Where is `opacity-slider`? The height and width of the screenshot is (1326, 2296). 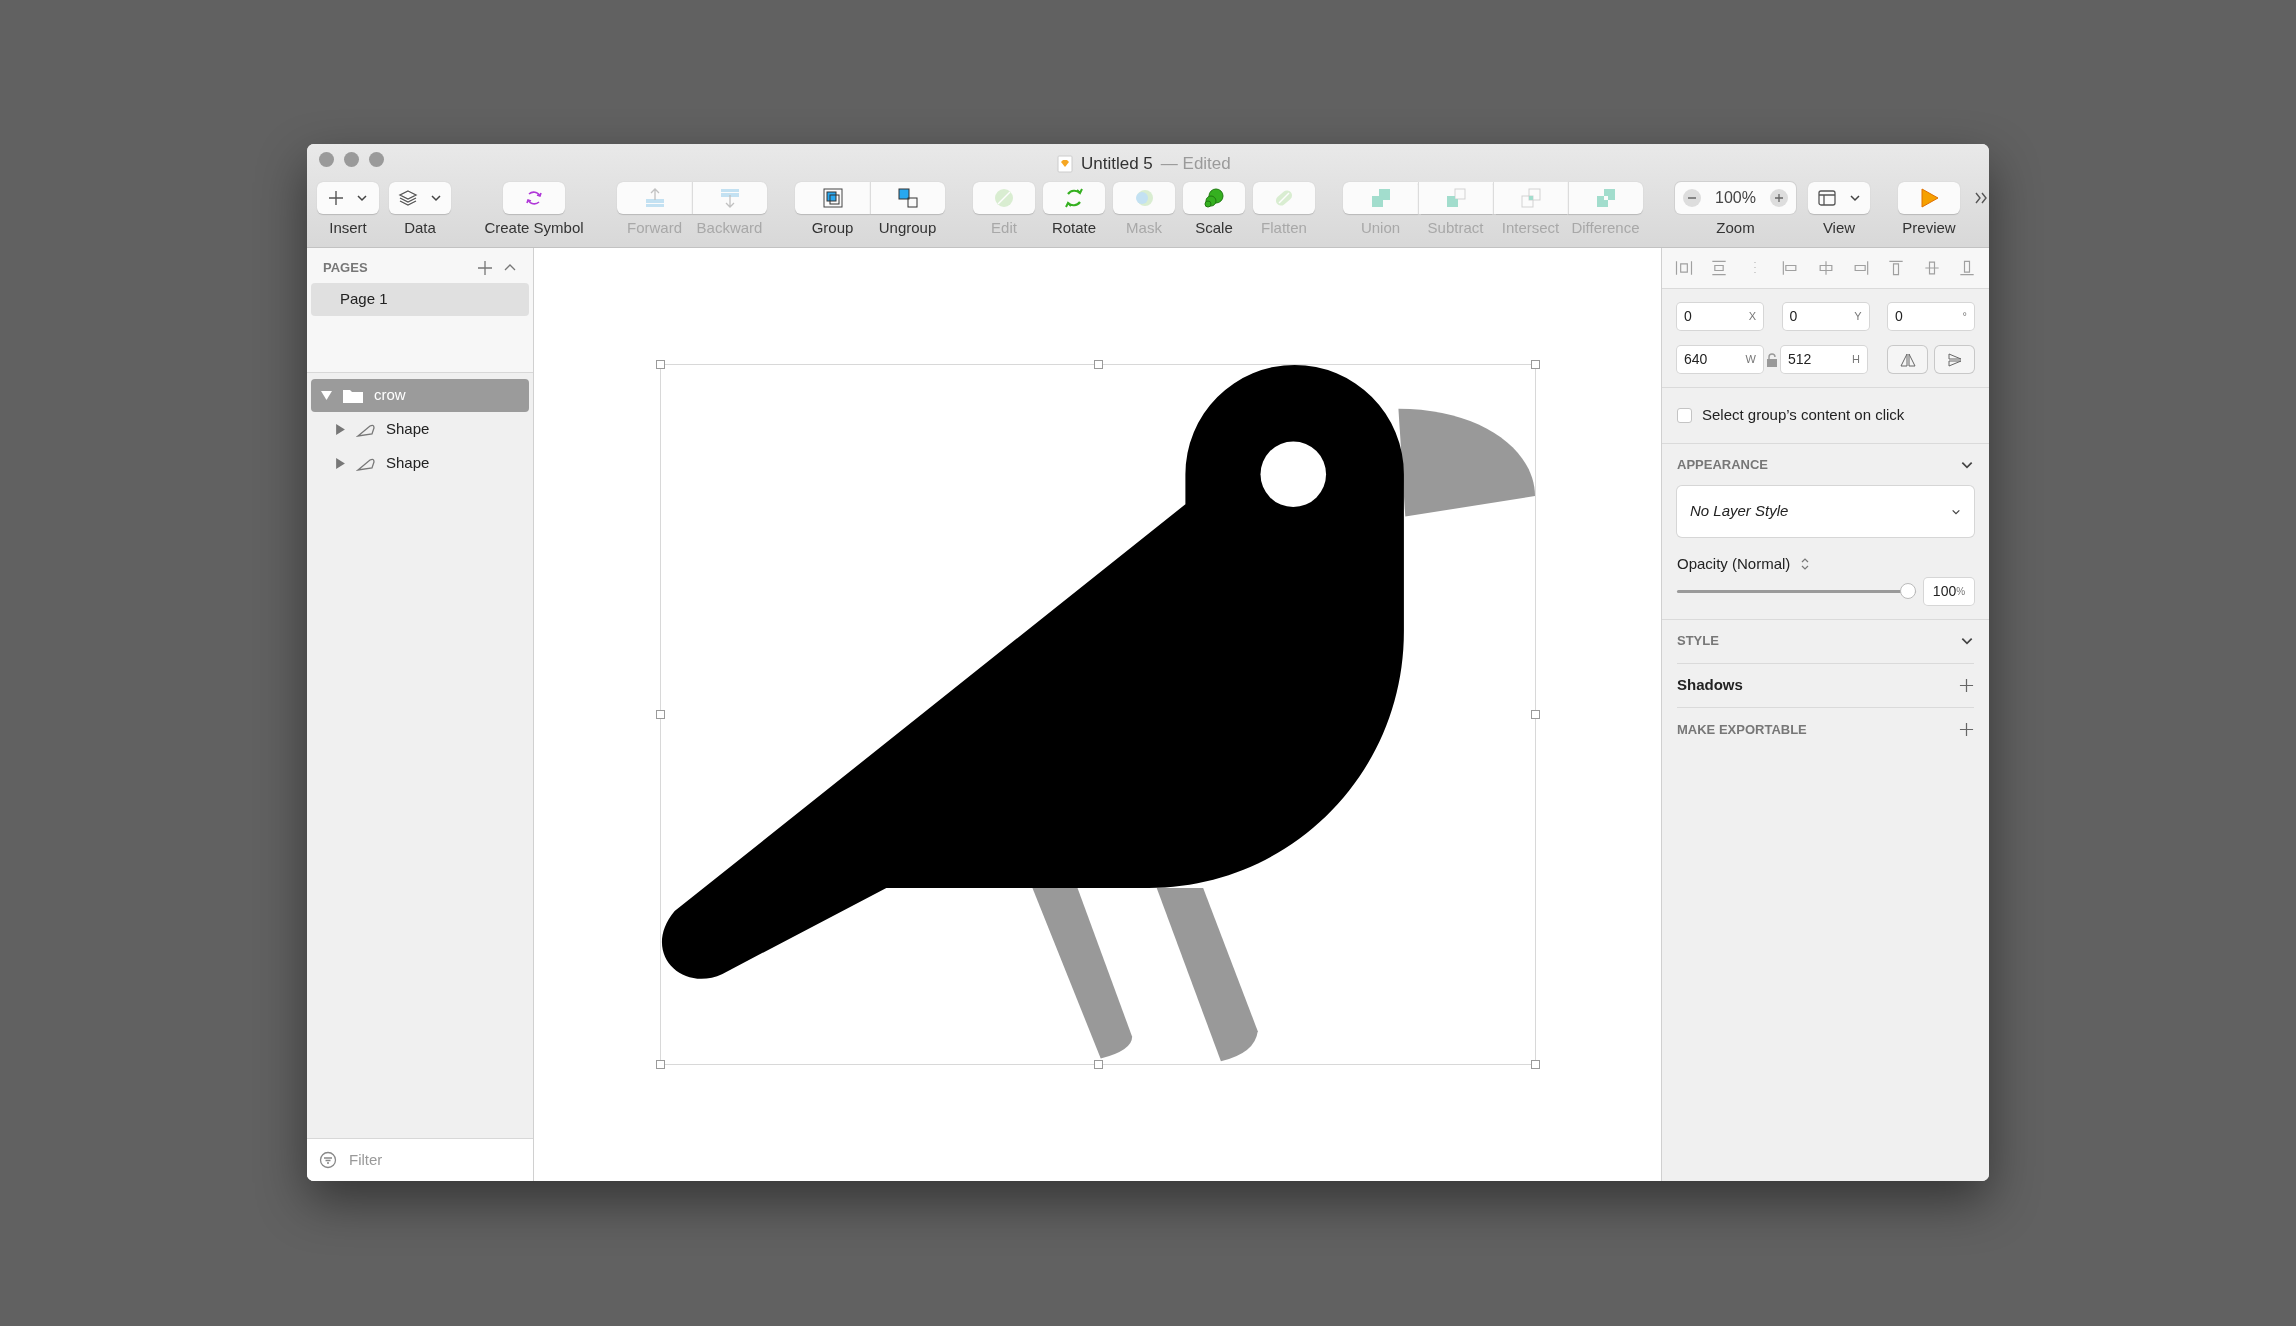
opacity-slider is located at coordinates (1796, 591).